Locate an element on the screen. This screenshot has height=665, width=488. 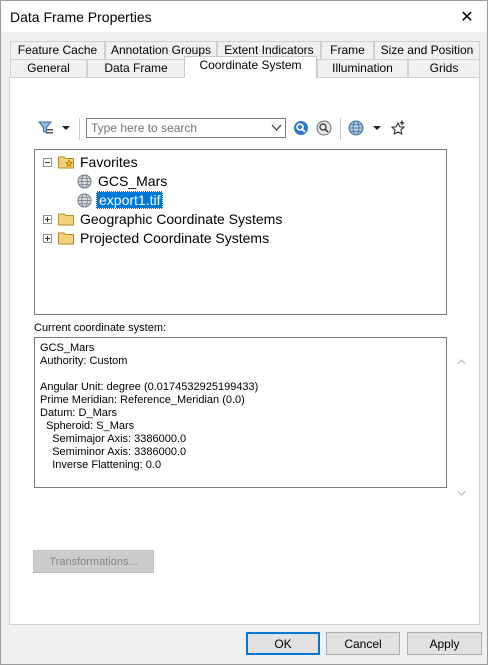
cs-line: Inverse Flattening: 0.0 is located at coordinates (101, 465).